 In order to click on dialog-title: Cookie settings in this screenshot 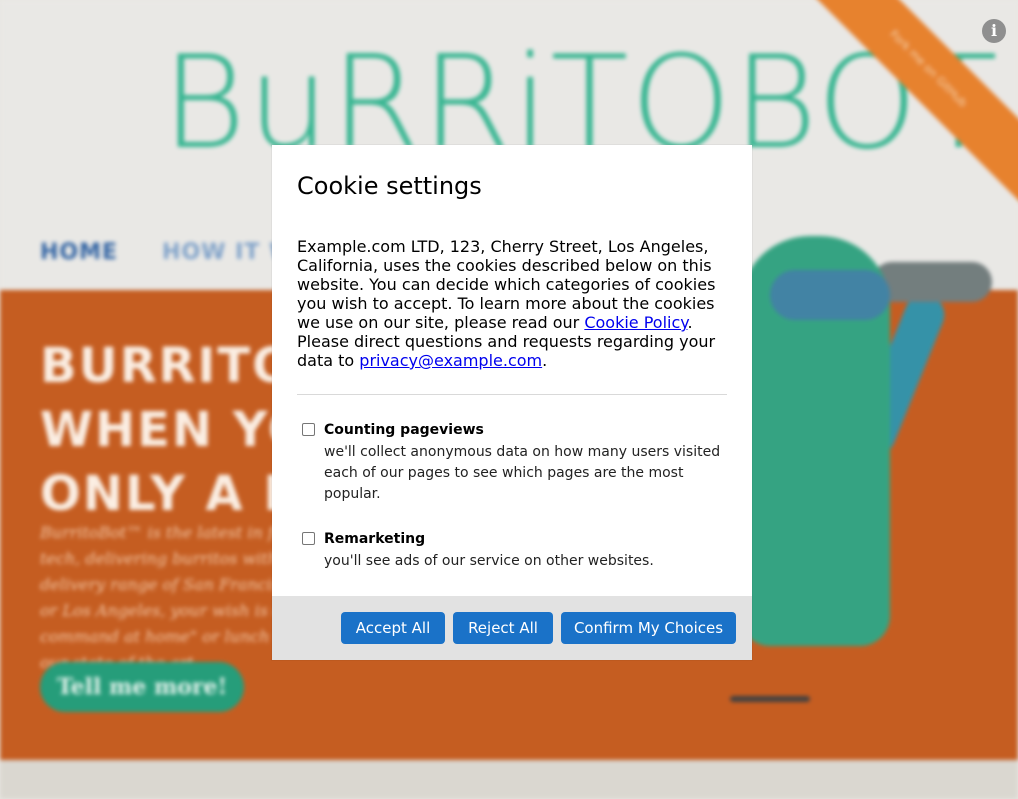, I will do `click(389, 186)`.